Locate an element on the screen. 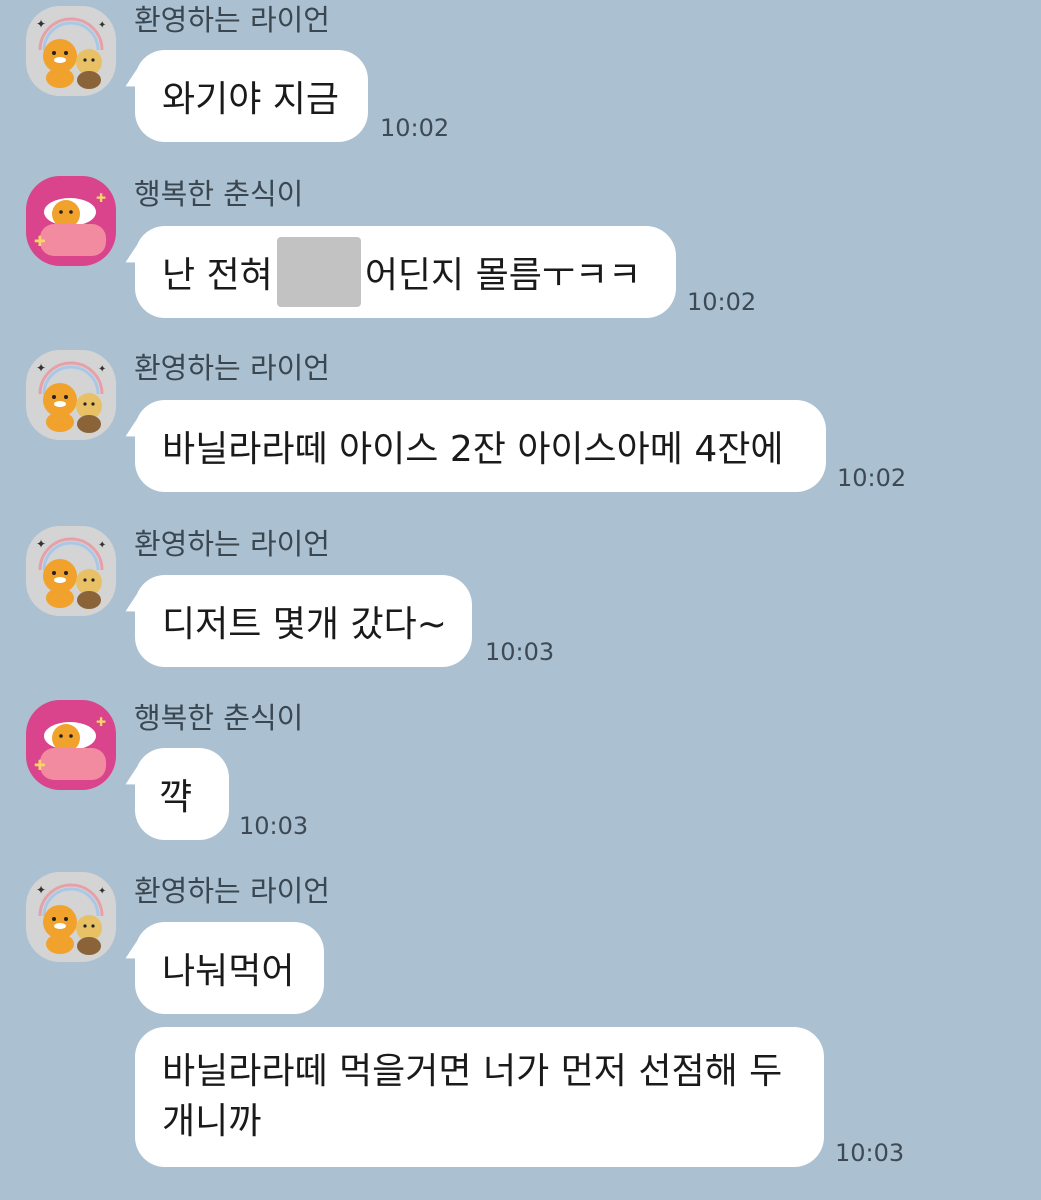 The height and width of the screenshot is (1200, 1041). message-bubble: 나눠먹어 is located at coordinates (229, 968).